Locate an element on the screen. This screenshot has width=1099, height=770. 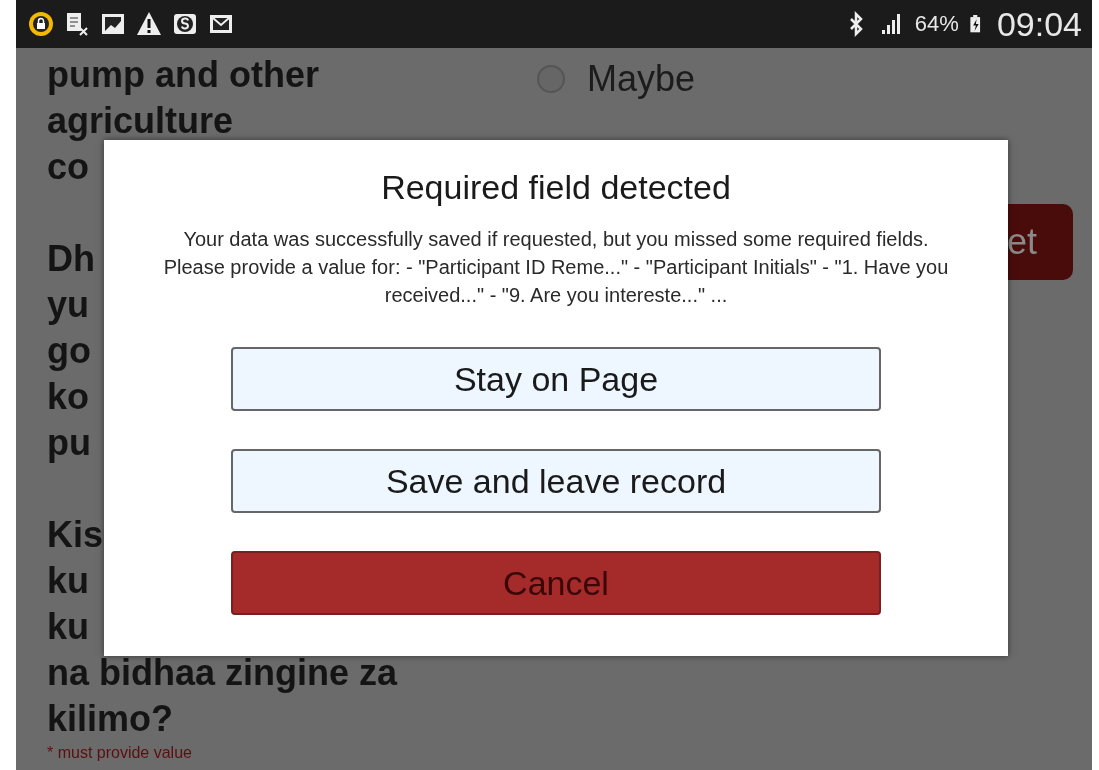
dialog-button: Stay on Page is located at coordinates (556, 379).